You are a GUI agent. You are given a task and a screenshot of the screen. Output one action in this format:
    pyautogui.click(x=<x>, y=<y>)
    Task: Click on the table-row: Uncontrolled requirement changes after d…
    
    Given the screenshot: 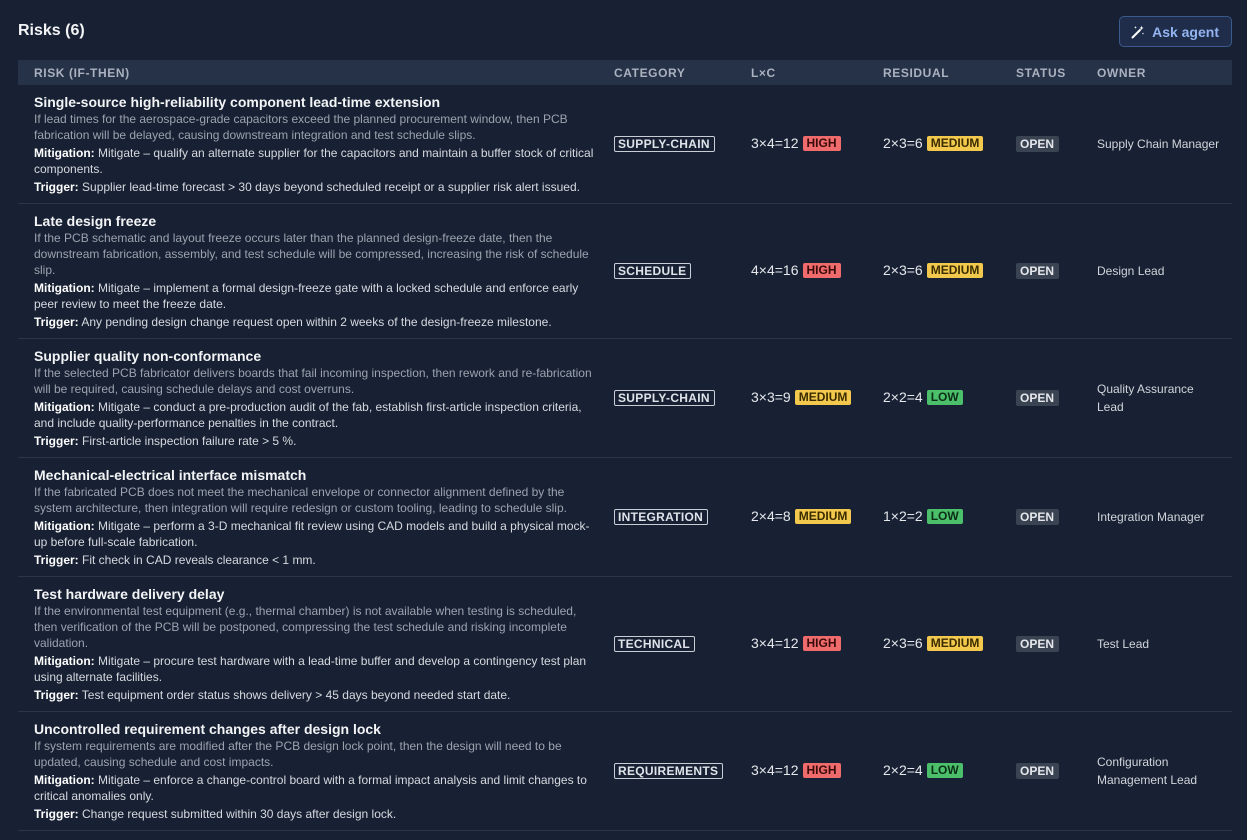 What is the action you would take?
    pyautogui.click(x=625, y=771)
    